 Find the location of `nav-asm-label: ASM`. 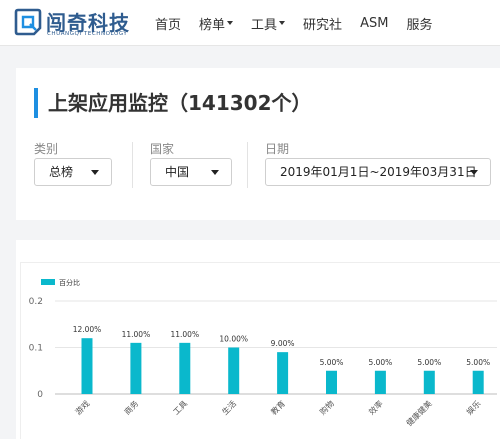

nav-asm-label: ASM is located at coordinates (374, 23).